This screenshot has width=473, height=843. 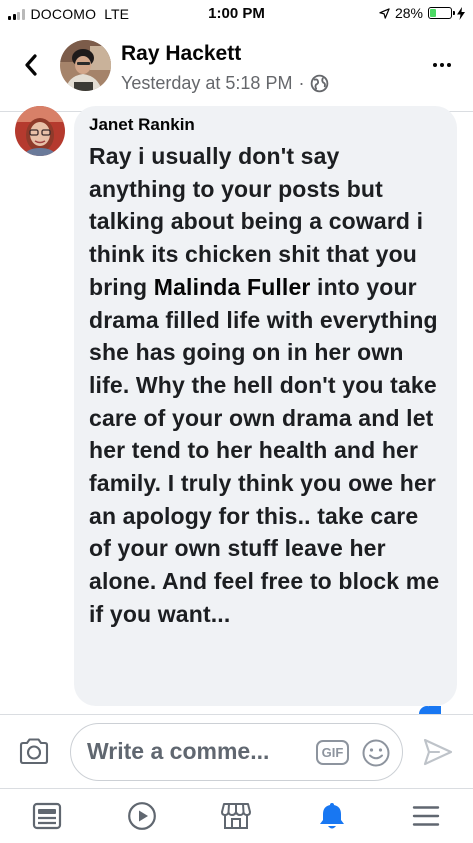 I want to click on camera-icon, so click(x=34, y=751).